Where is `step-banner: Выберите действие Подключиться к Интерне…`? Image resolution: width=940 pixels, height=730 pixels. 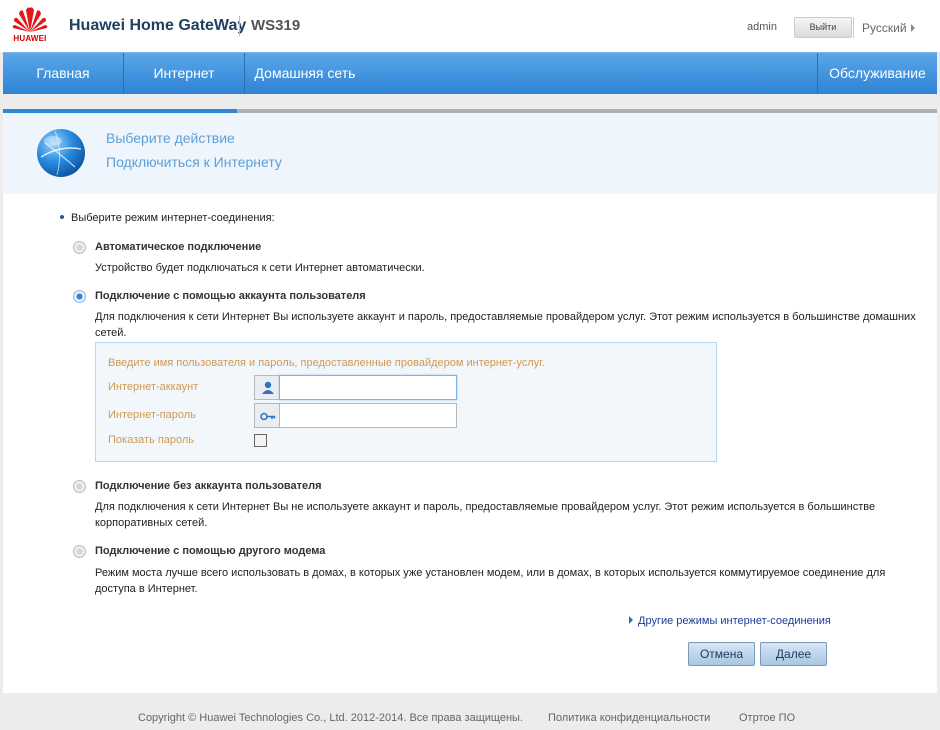
step-banner: Выберите действие Подключиться к Интерне… is located at coordinates (470, 153).